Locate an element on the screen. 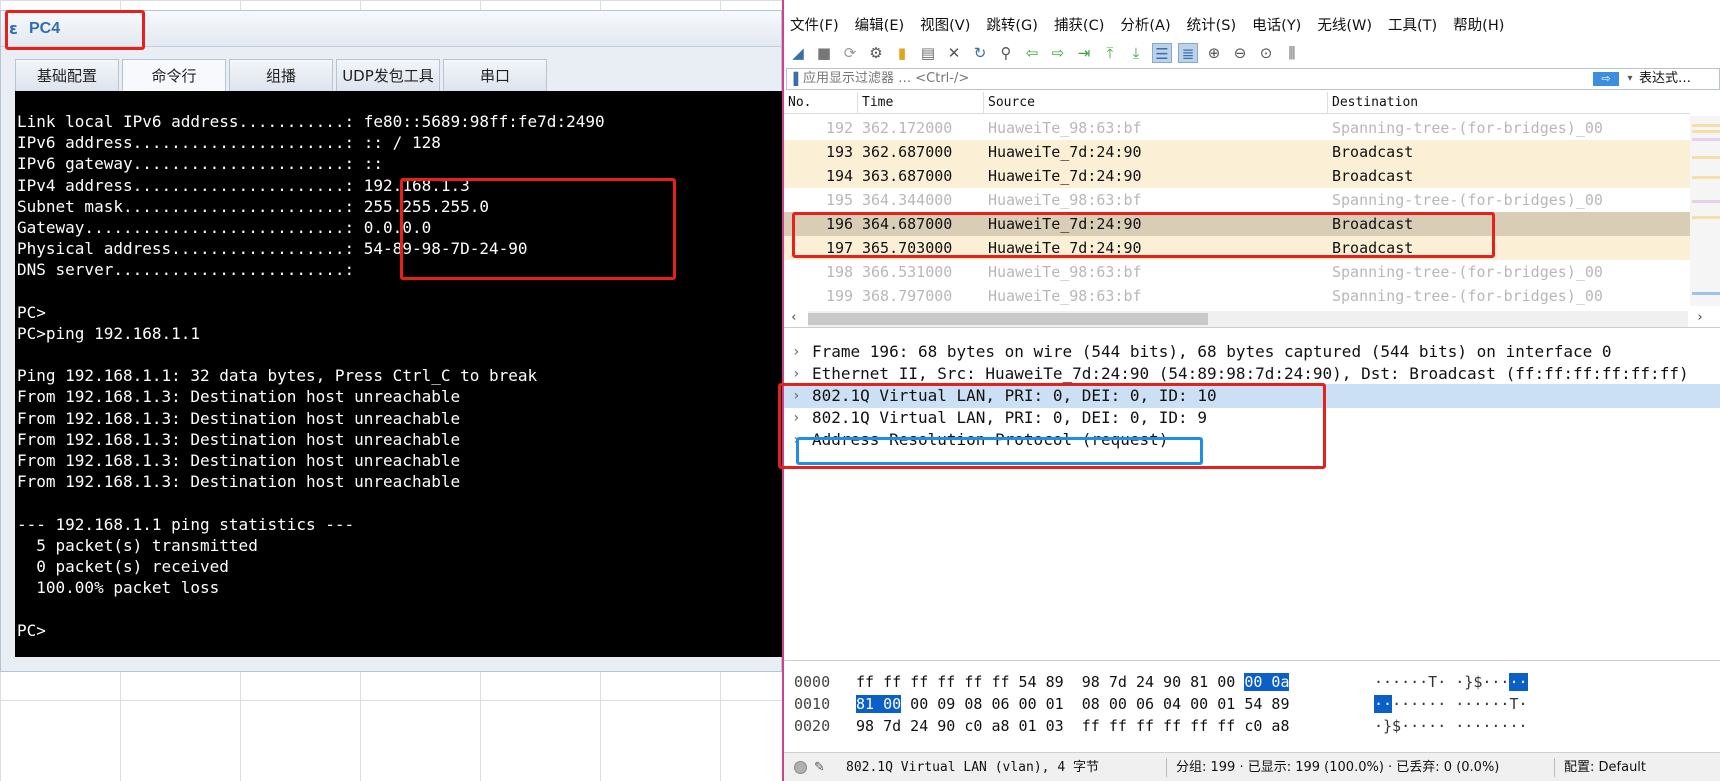  menu-item-2: 视图(V) is located at coordinates (945, 24).